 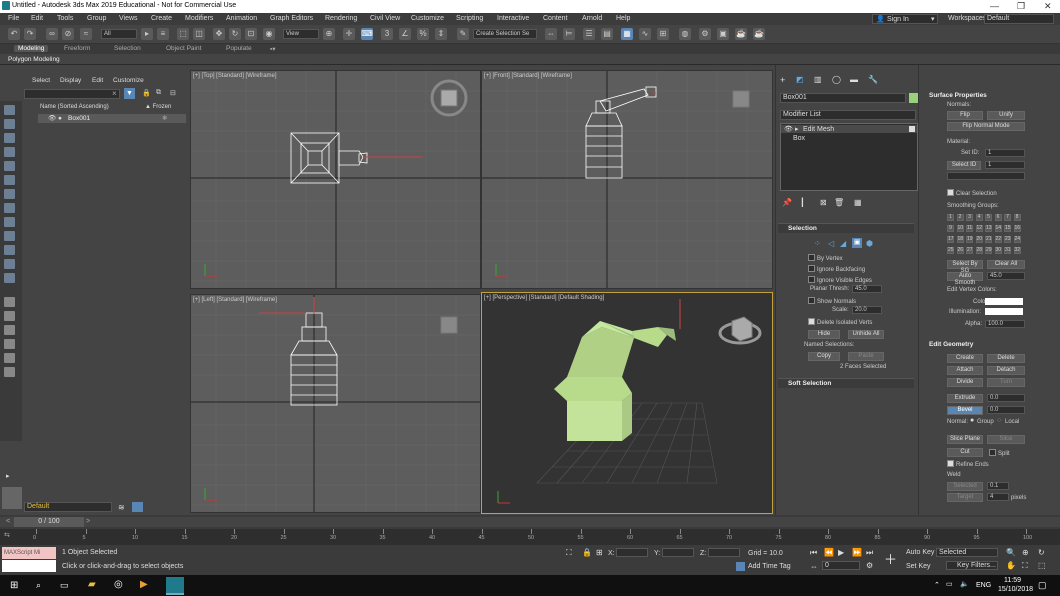 What do you see at coordinates (950, 217) in the screenshot?
I see `smoothing-group-1: 1` at bounding box center [950, 217].